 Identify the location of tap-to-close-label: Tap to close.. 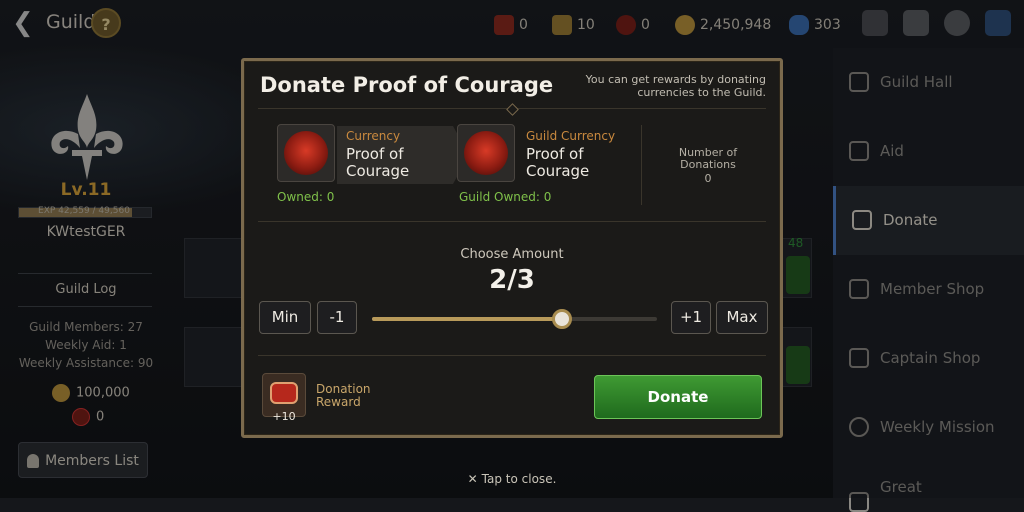
(519, 479).